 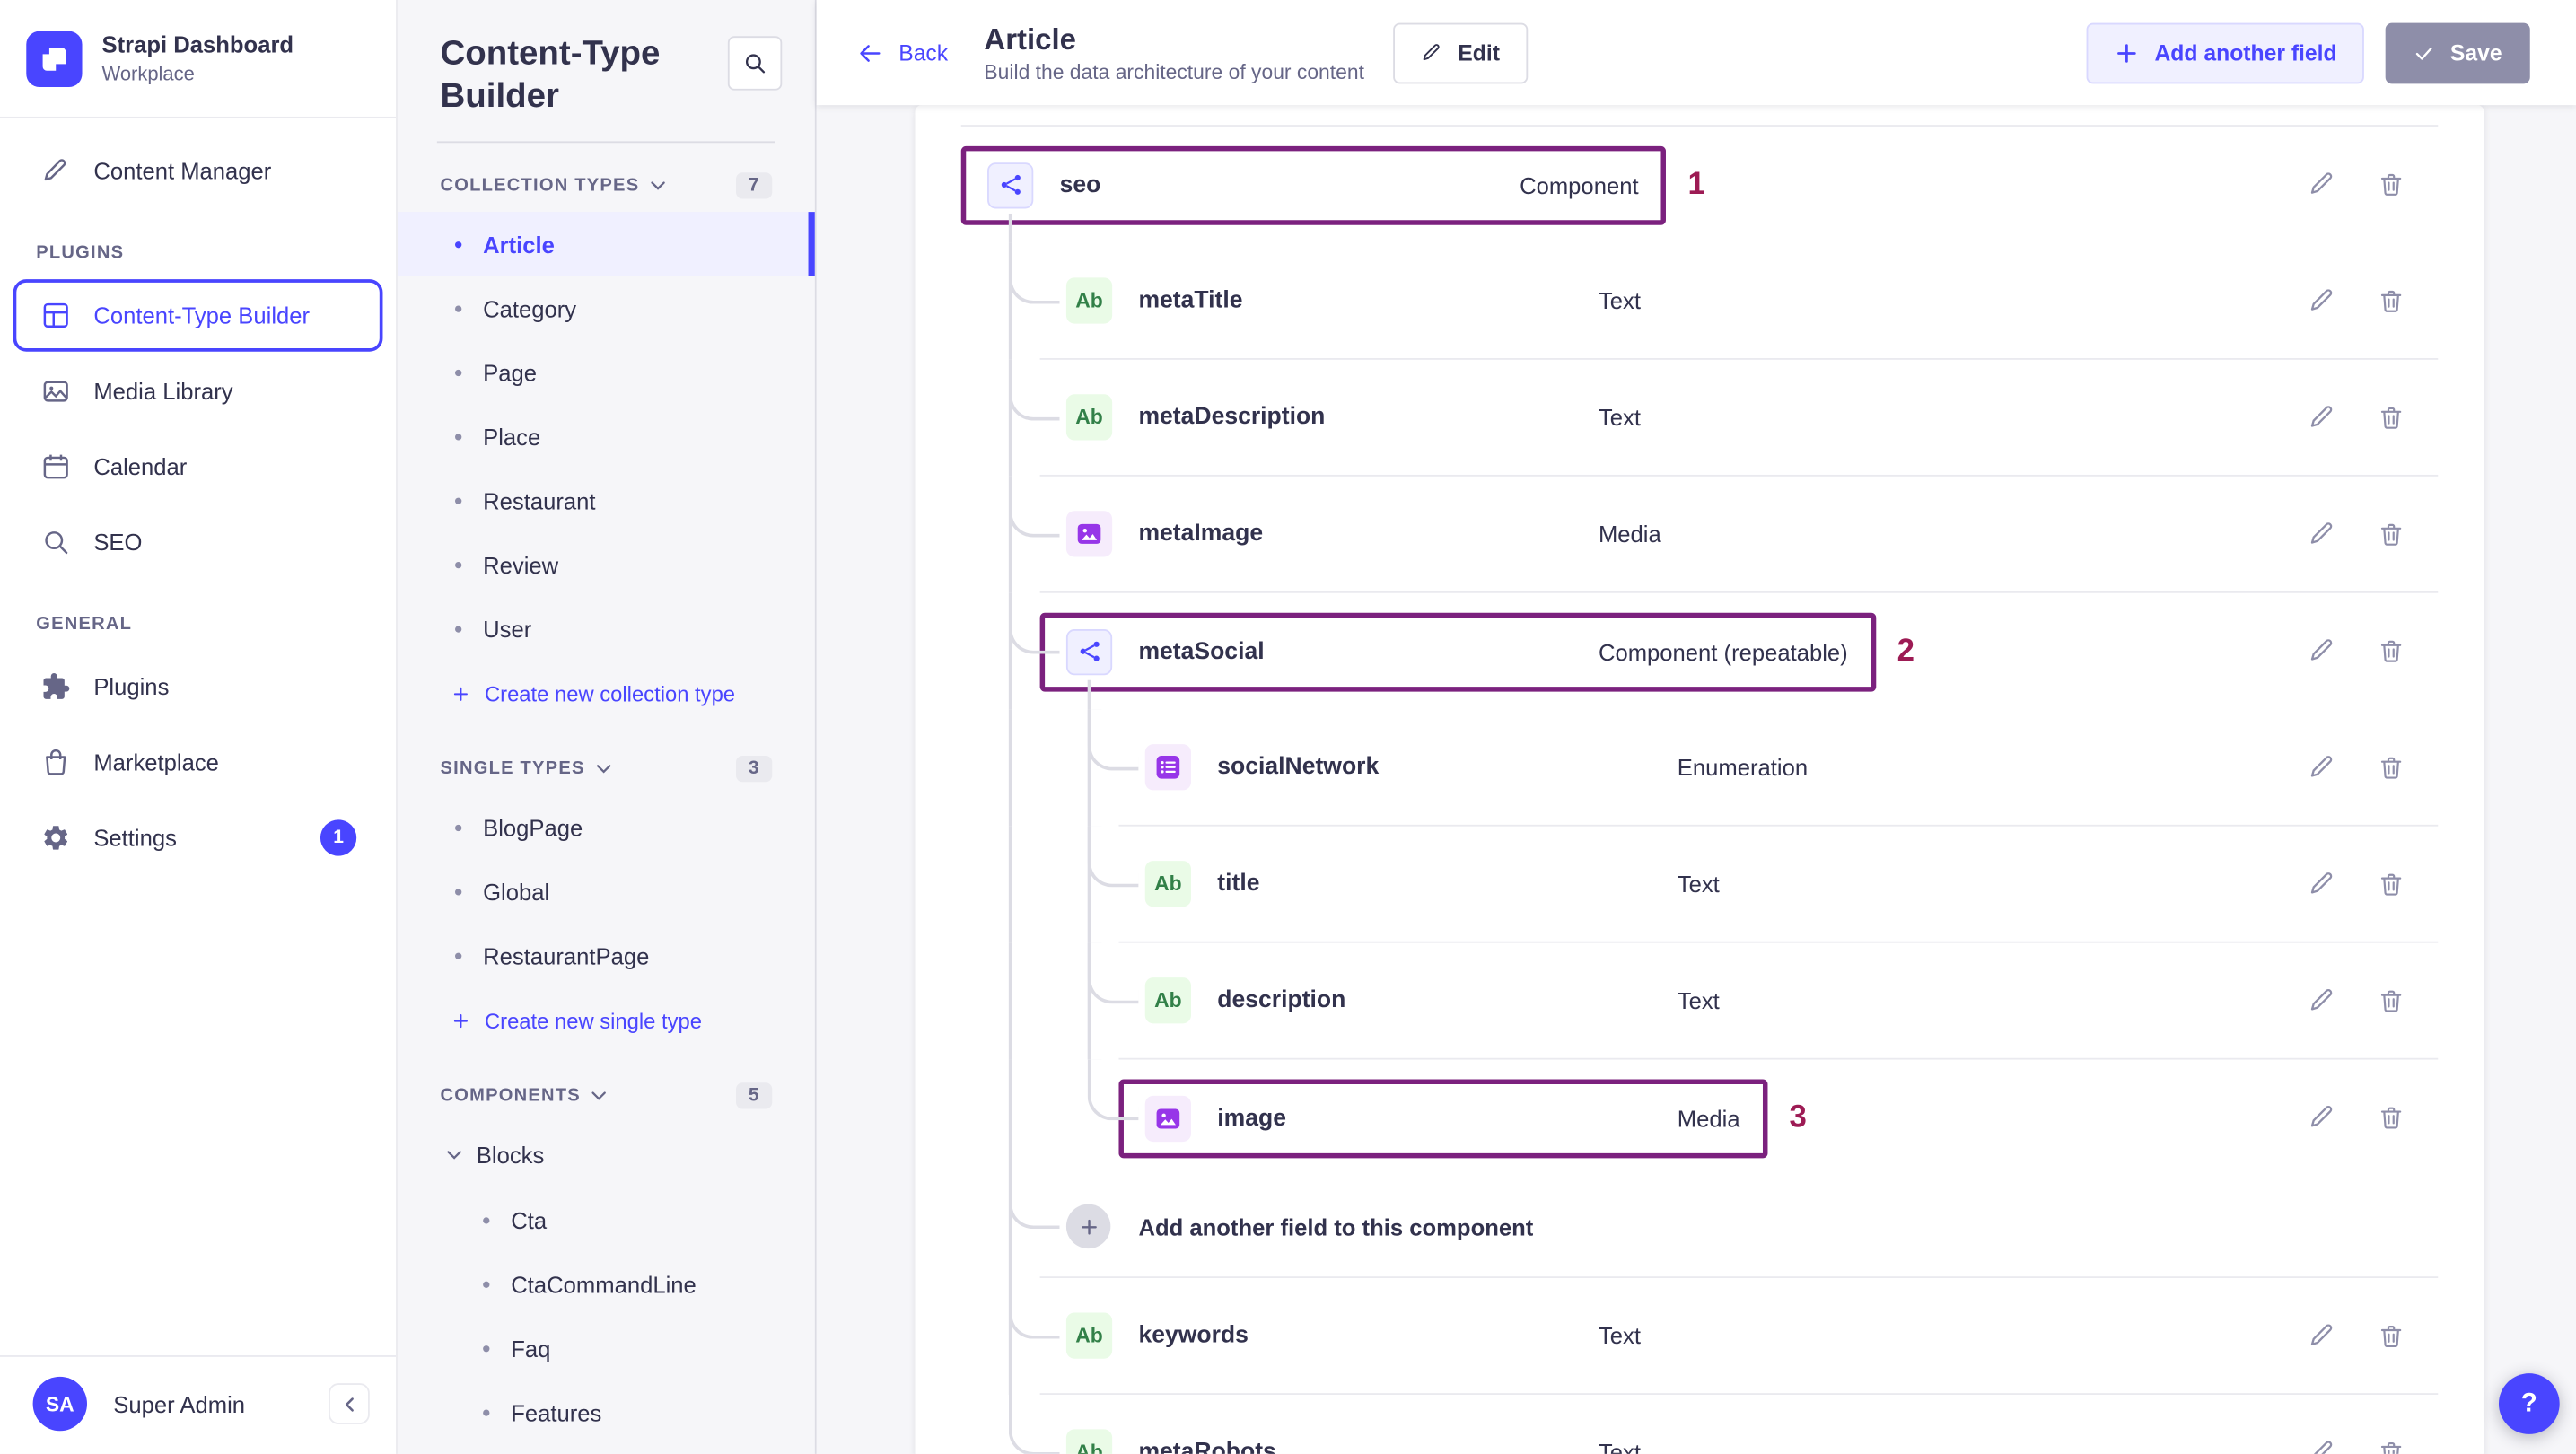 What do you see at coordinates (198, 171) in the screenshot?
I see `sidebar-item-content-manager: Content Manager` at bounding box center [198, 171].